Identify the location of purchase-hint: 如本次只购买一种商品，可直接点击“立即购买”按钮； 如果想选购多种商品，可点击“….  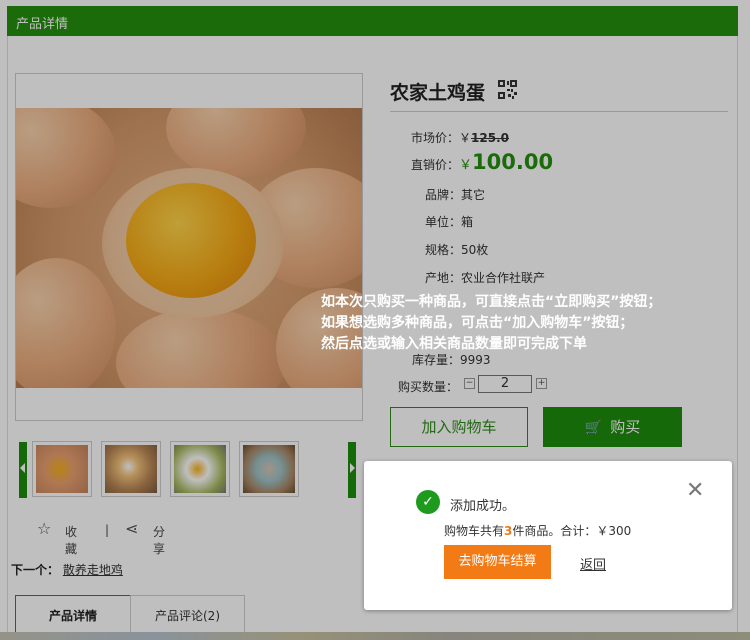
(491, 323).